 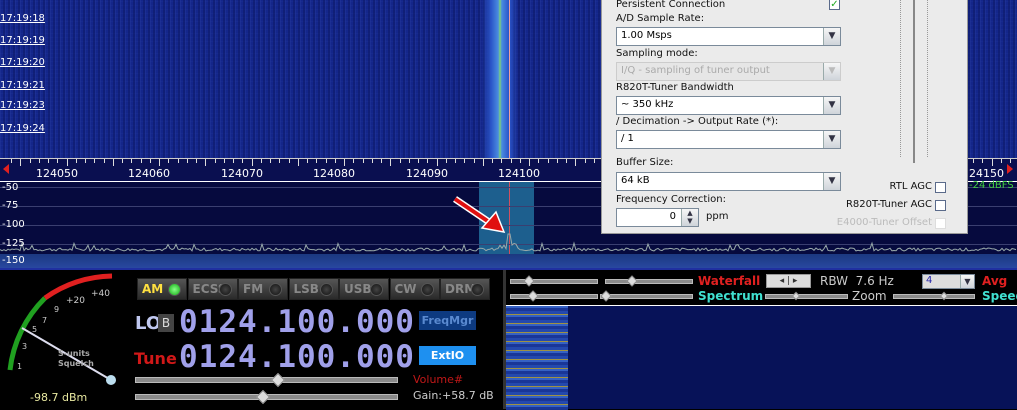 What do you see at coordinates (635, 180) in the screenshot?
I see `buffer-size-value: 64 kB` at bounding box center [635, 180].